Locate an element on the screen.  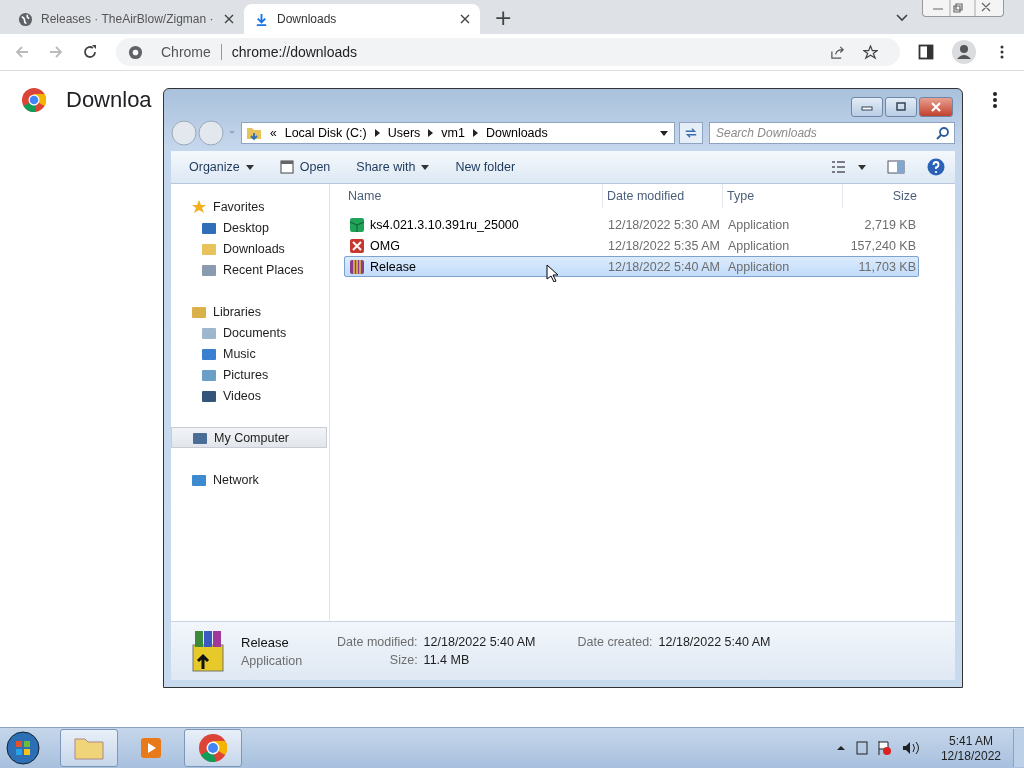
mouse-cursor is located at coordinates (552, 273).